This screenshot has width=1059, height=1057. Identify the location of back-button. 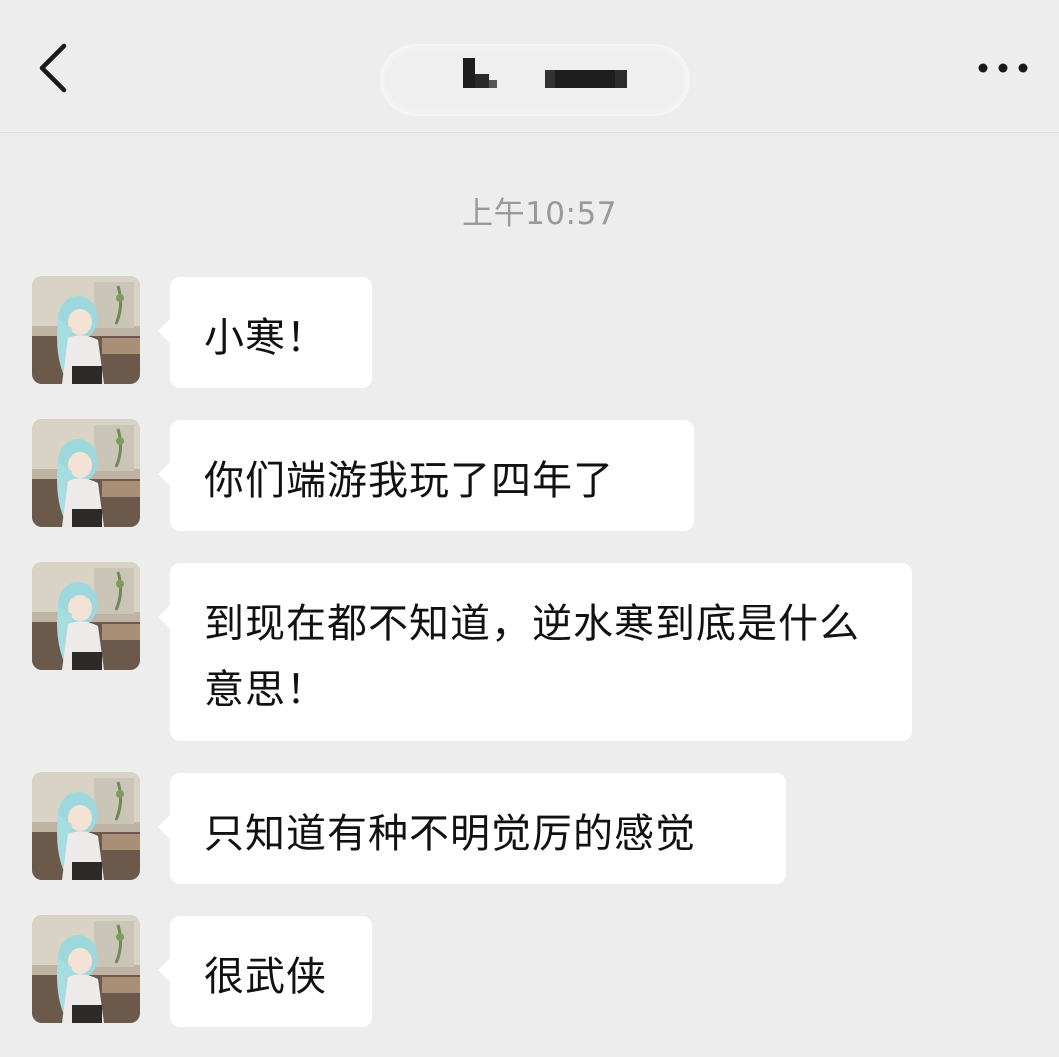
(55, 68).